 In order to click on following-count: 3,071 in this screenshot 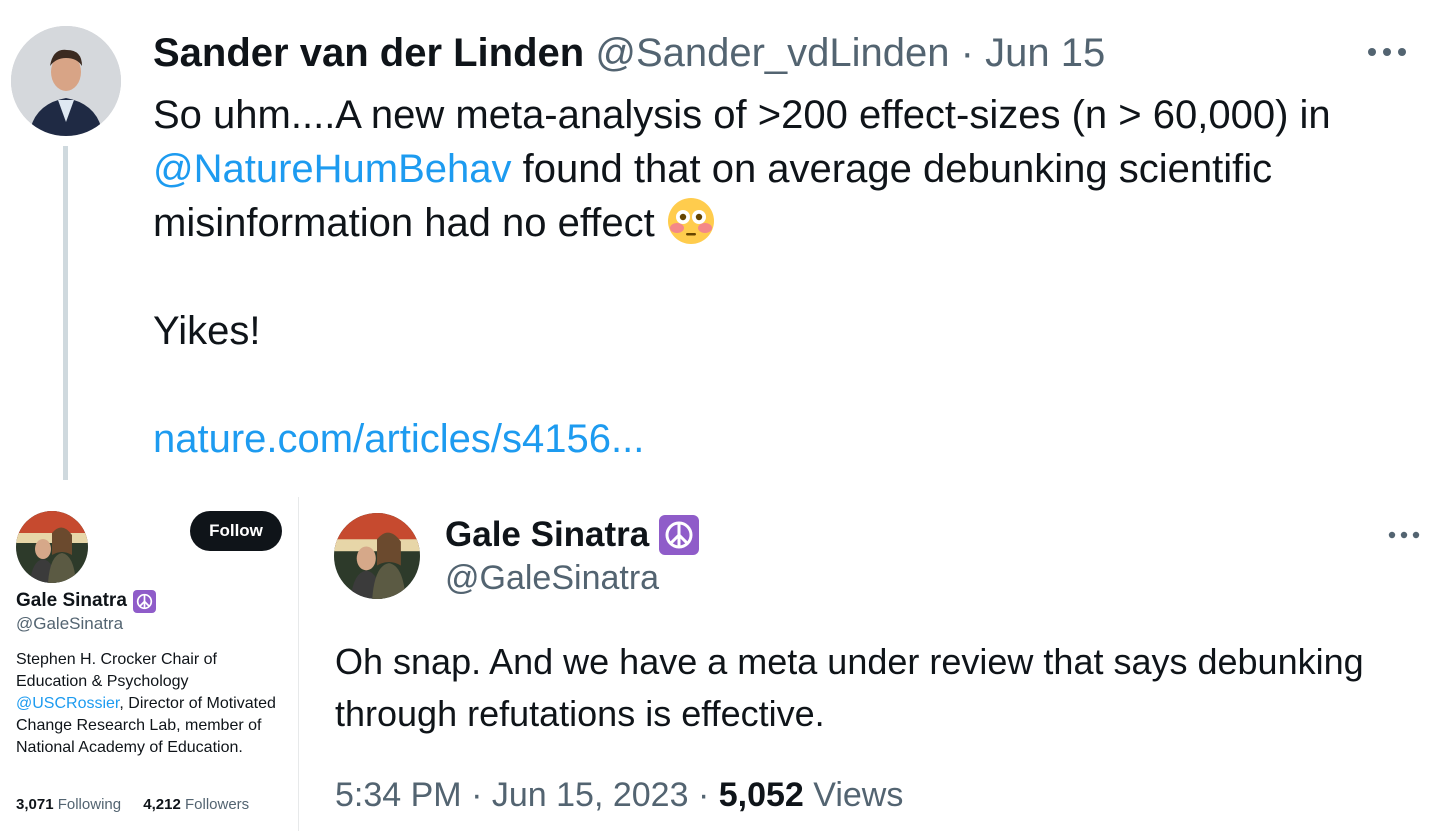, I will do `click(35, 804)`.